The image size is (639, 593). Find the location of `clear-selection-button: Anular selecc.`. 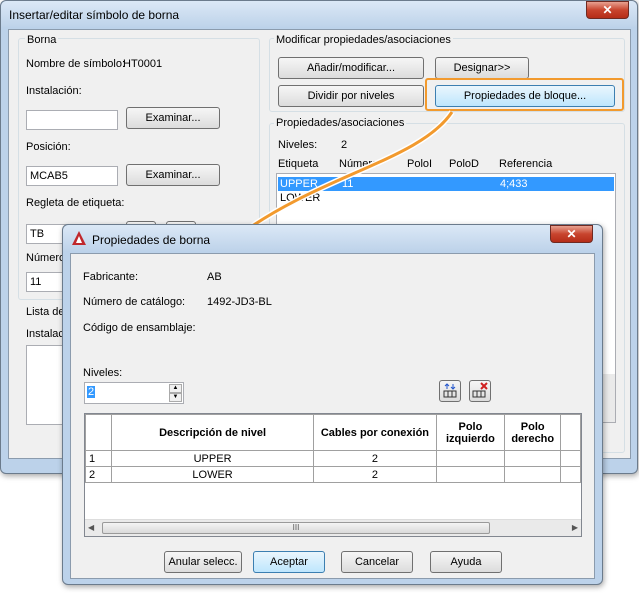

clear-selection-button: Anular selecc. is located at coordinates (203, 562).